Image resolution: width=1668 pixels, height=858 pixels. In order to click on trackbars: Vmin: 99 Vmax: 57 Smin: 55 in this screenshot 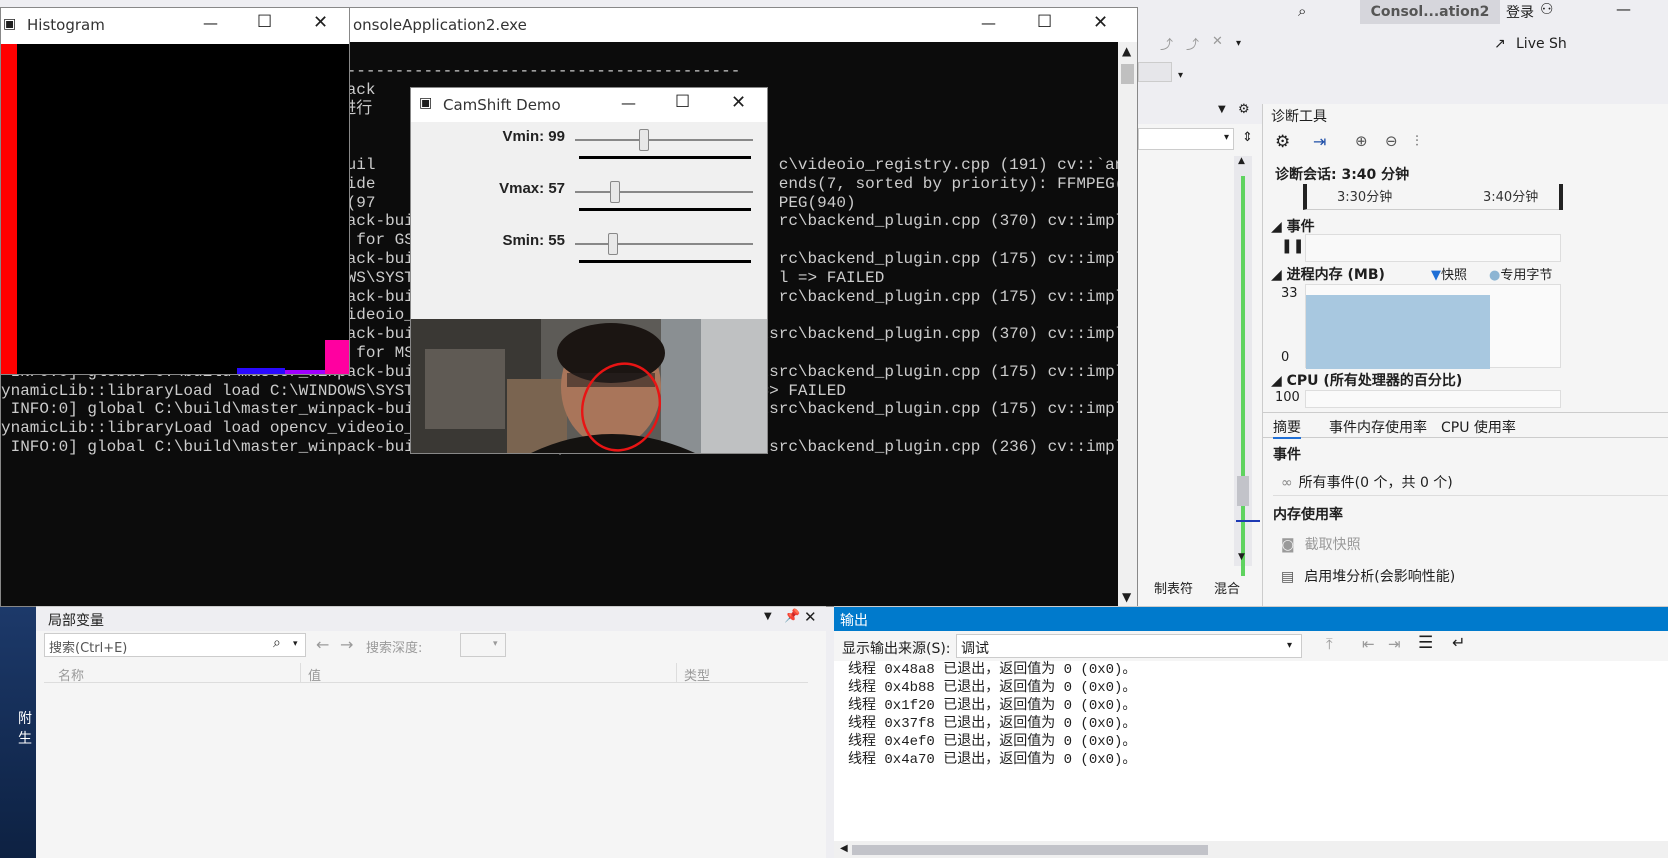, I will do `click(589, 220)`.